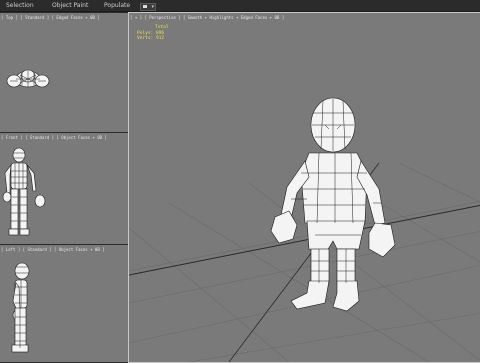 The height and width of the screenshot is (363, 480). I want to click on front-view-model, so click(24, 191).